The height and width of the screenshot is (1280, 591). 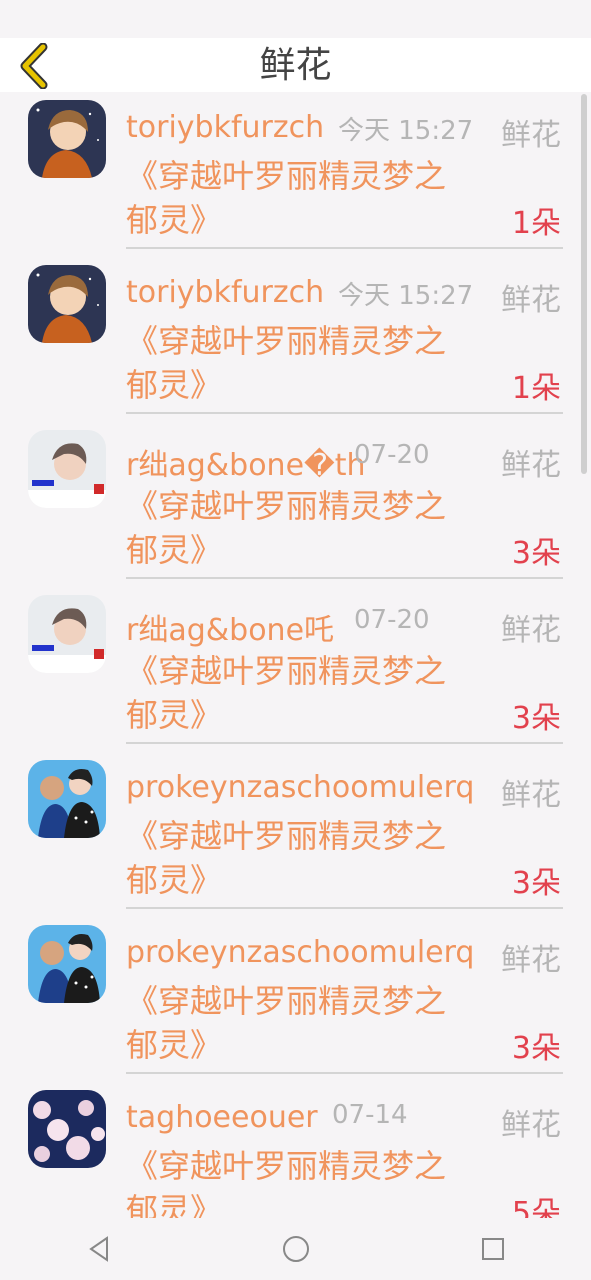 I want to click on timestamp: 07-14, so click(x=370, y=1115).